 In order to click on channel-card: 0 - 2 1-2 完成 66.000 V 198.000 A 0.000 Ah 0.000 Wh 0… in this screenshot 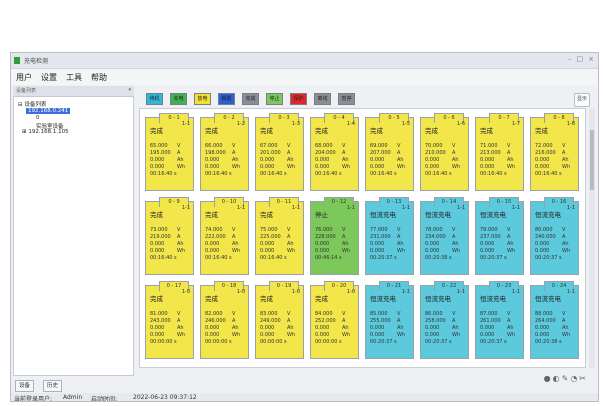, I will do `click(224, 152)`.